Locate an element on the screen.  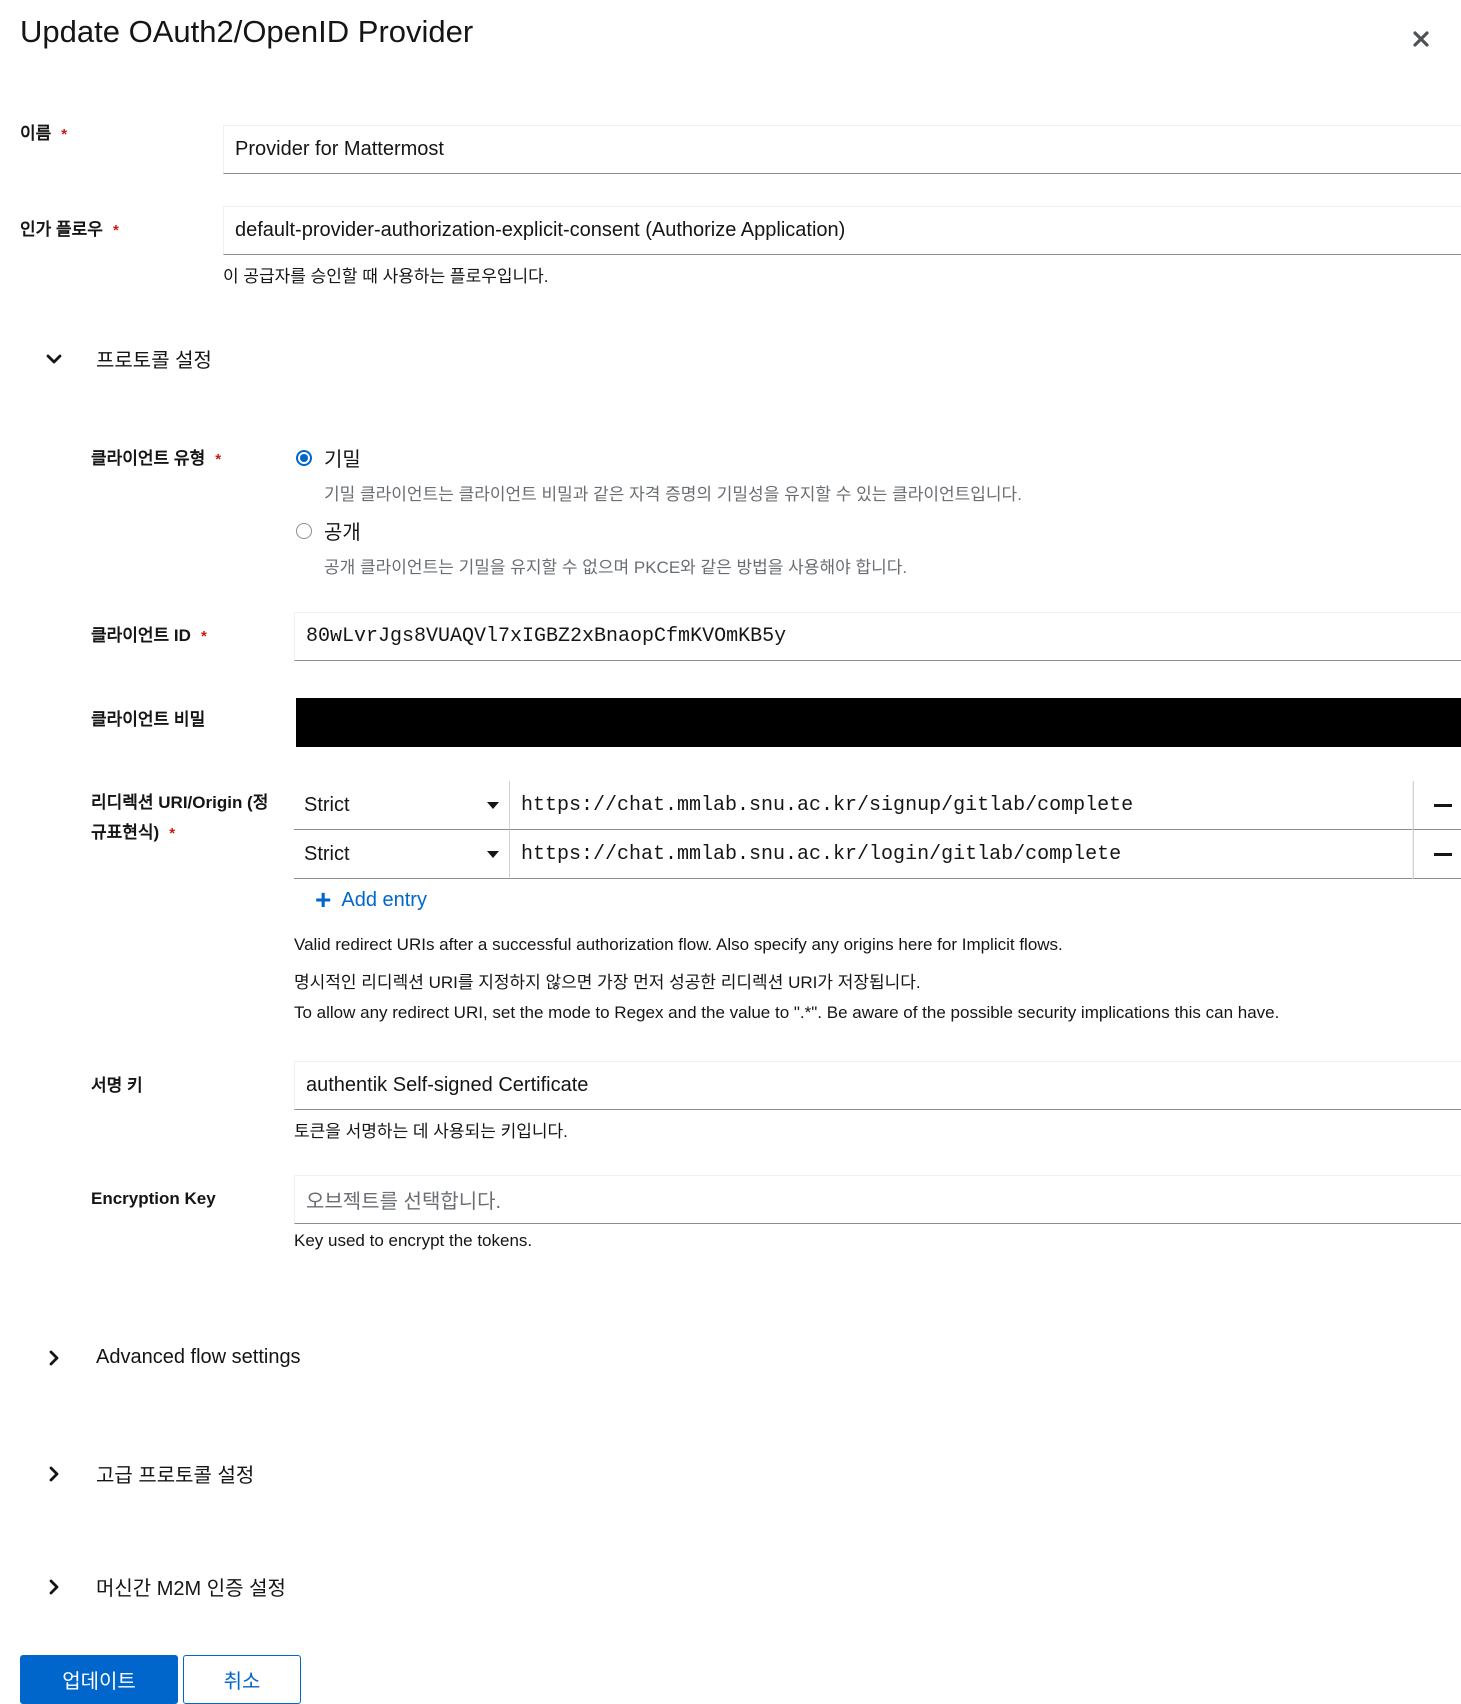
name-input: Provider for Mattermost is located at coordinates (842, 149).